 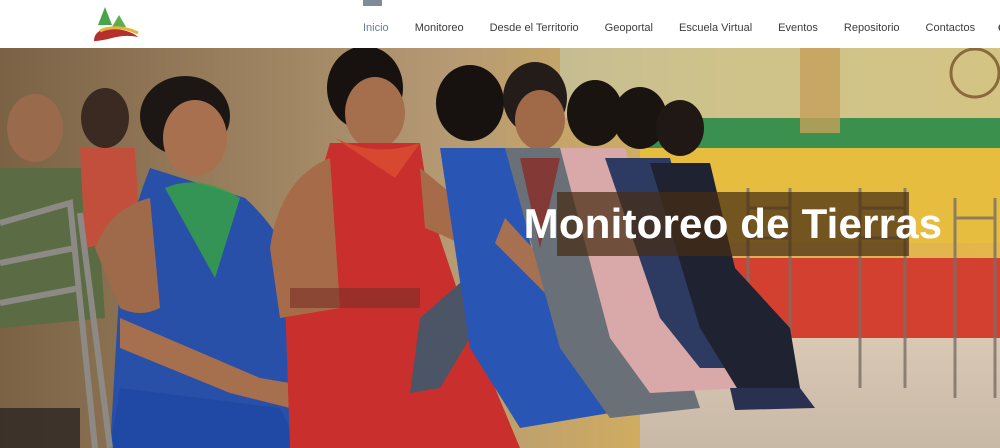 I want to click on nav-item-repositorio: Repositorio, so click(x=872, y=24).